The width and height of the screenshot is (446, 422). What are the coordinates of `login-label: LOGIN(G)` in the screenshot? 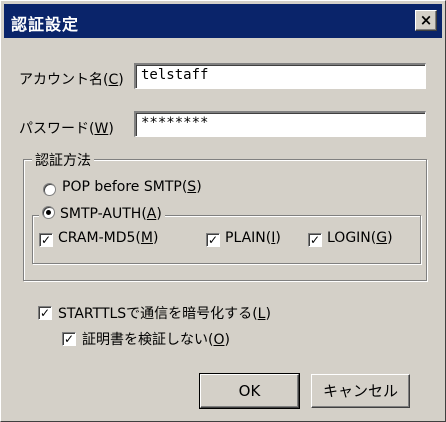 It's located at (360, 238).